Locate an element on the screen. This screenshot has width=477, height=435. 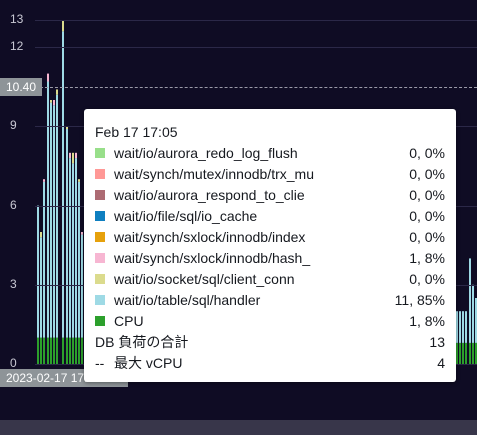
dashed-line-icon: -- is located at coordinates (100, 362).